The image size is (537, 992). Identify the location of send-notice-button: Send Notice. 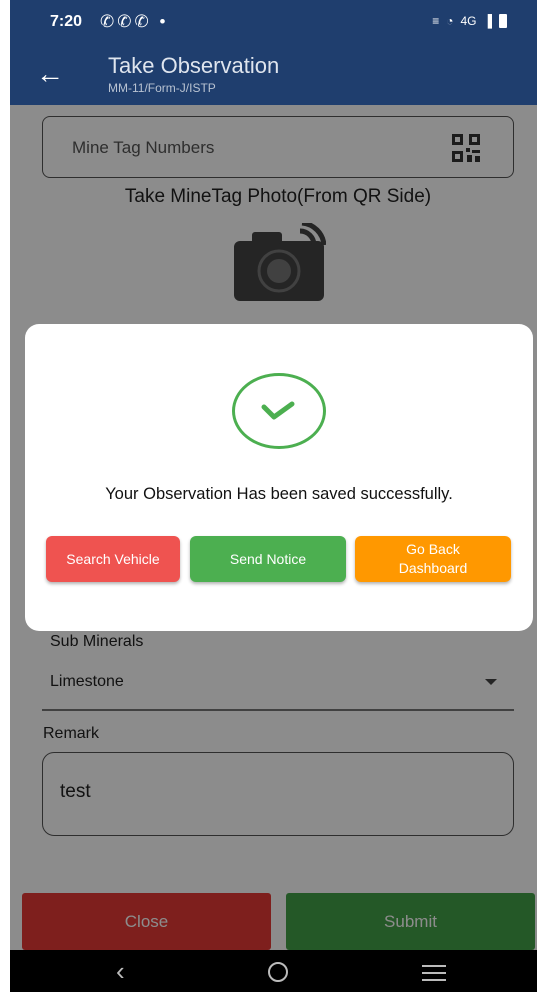
(268, 559).